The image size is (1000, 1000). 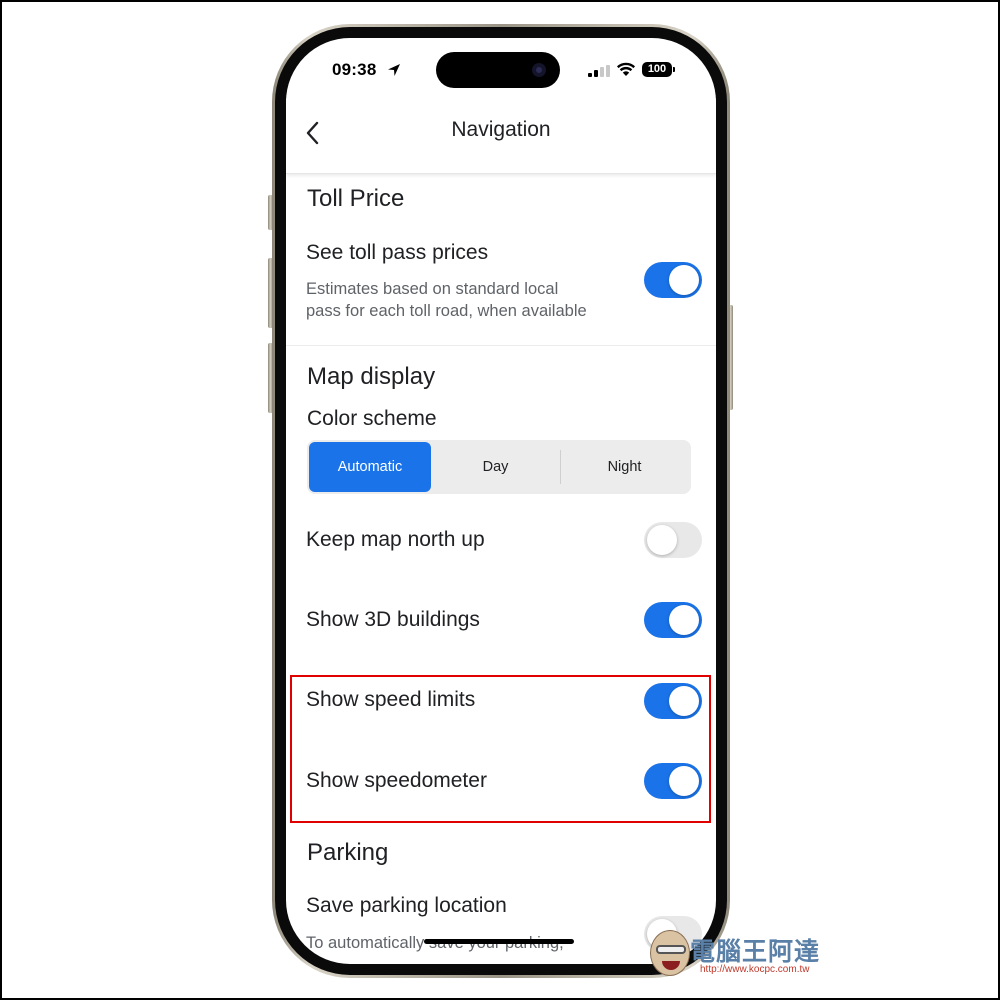 I want to click on section-divider, so click(x=501, y=345).